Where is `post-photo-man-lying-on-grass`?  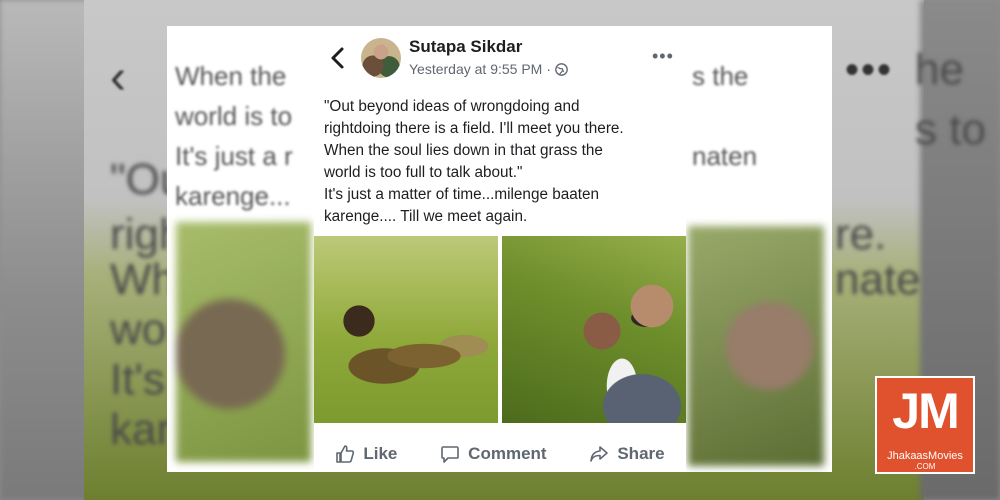
post-photo-man-lying-on-grass is located at coordinates (406, 329).